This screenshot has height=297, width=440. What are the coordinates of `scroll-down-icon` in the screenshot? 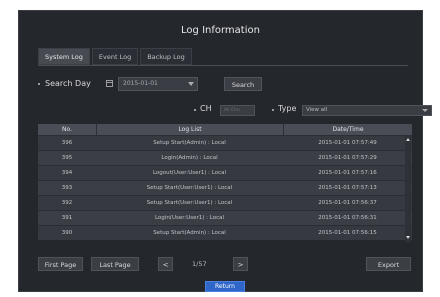 It's located at (408, 237).